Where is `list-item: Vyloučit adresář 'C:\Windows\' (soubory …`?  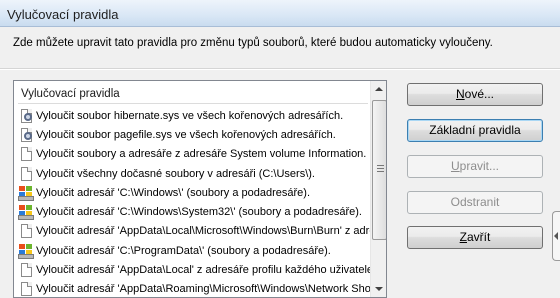 list-item: Vyloučit adresář 'C:\Windows\' (soubory … is located at coordinates (194, 192).